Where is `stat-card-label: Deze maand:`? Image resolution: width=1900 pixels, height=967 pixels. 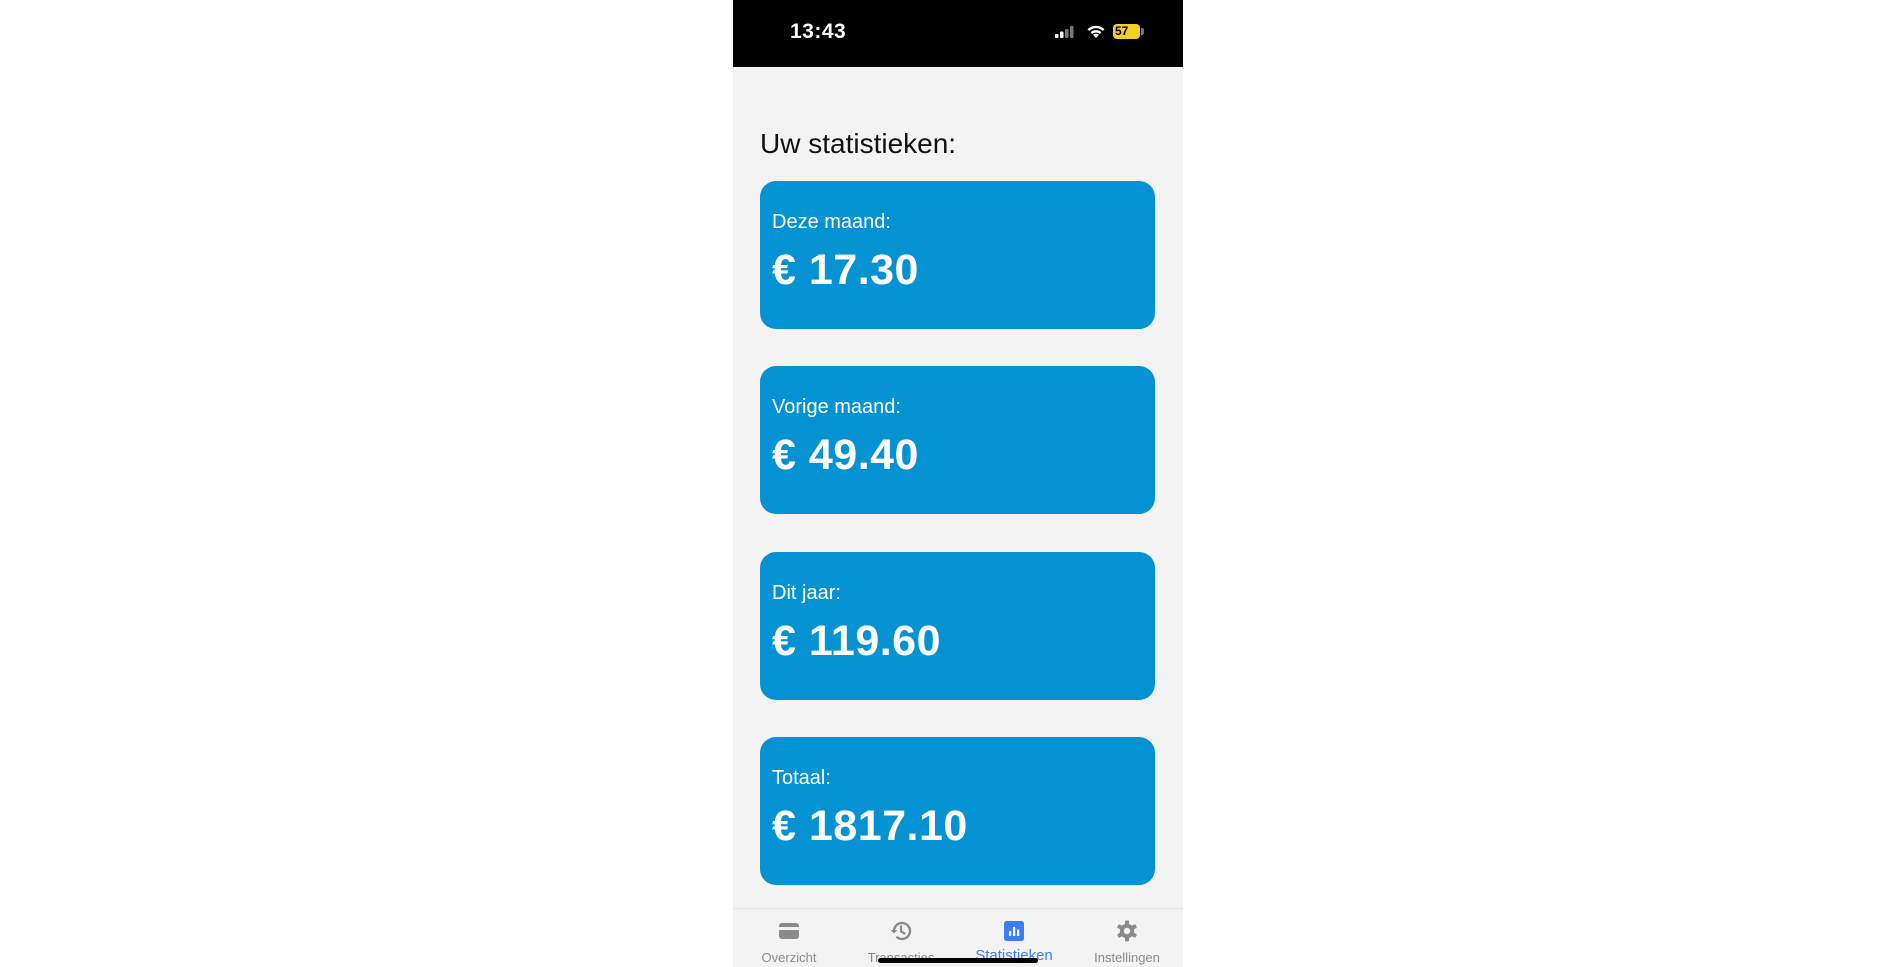
stat-card-label: Deze maand: is located at coordinates (831, 222).